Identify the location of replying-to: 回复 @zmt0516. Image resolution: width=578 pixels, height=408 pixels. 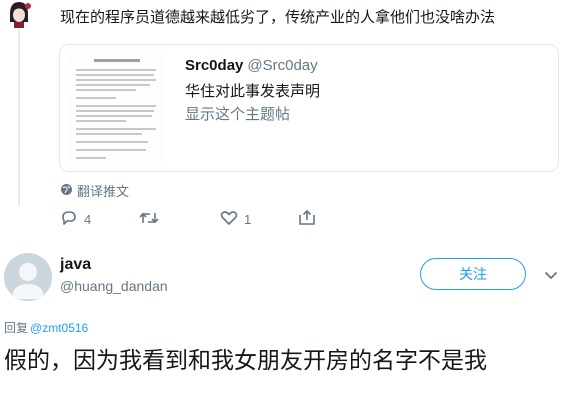
(46, 327).